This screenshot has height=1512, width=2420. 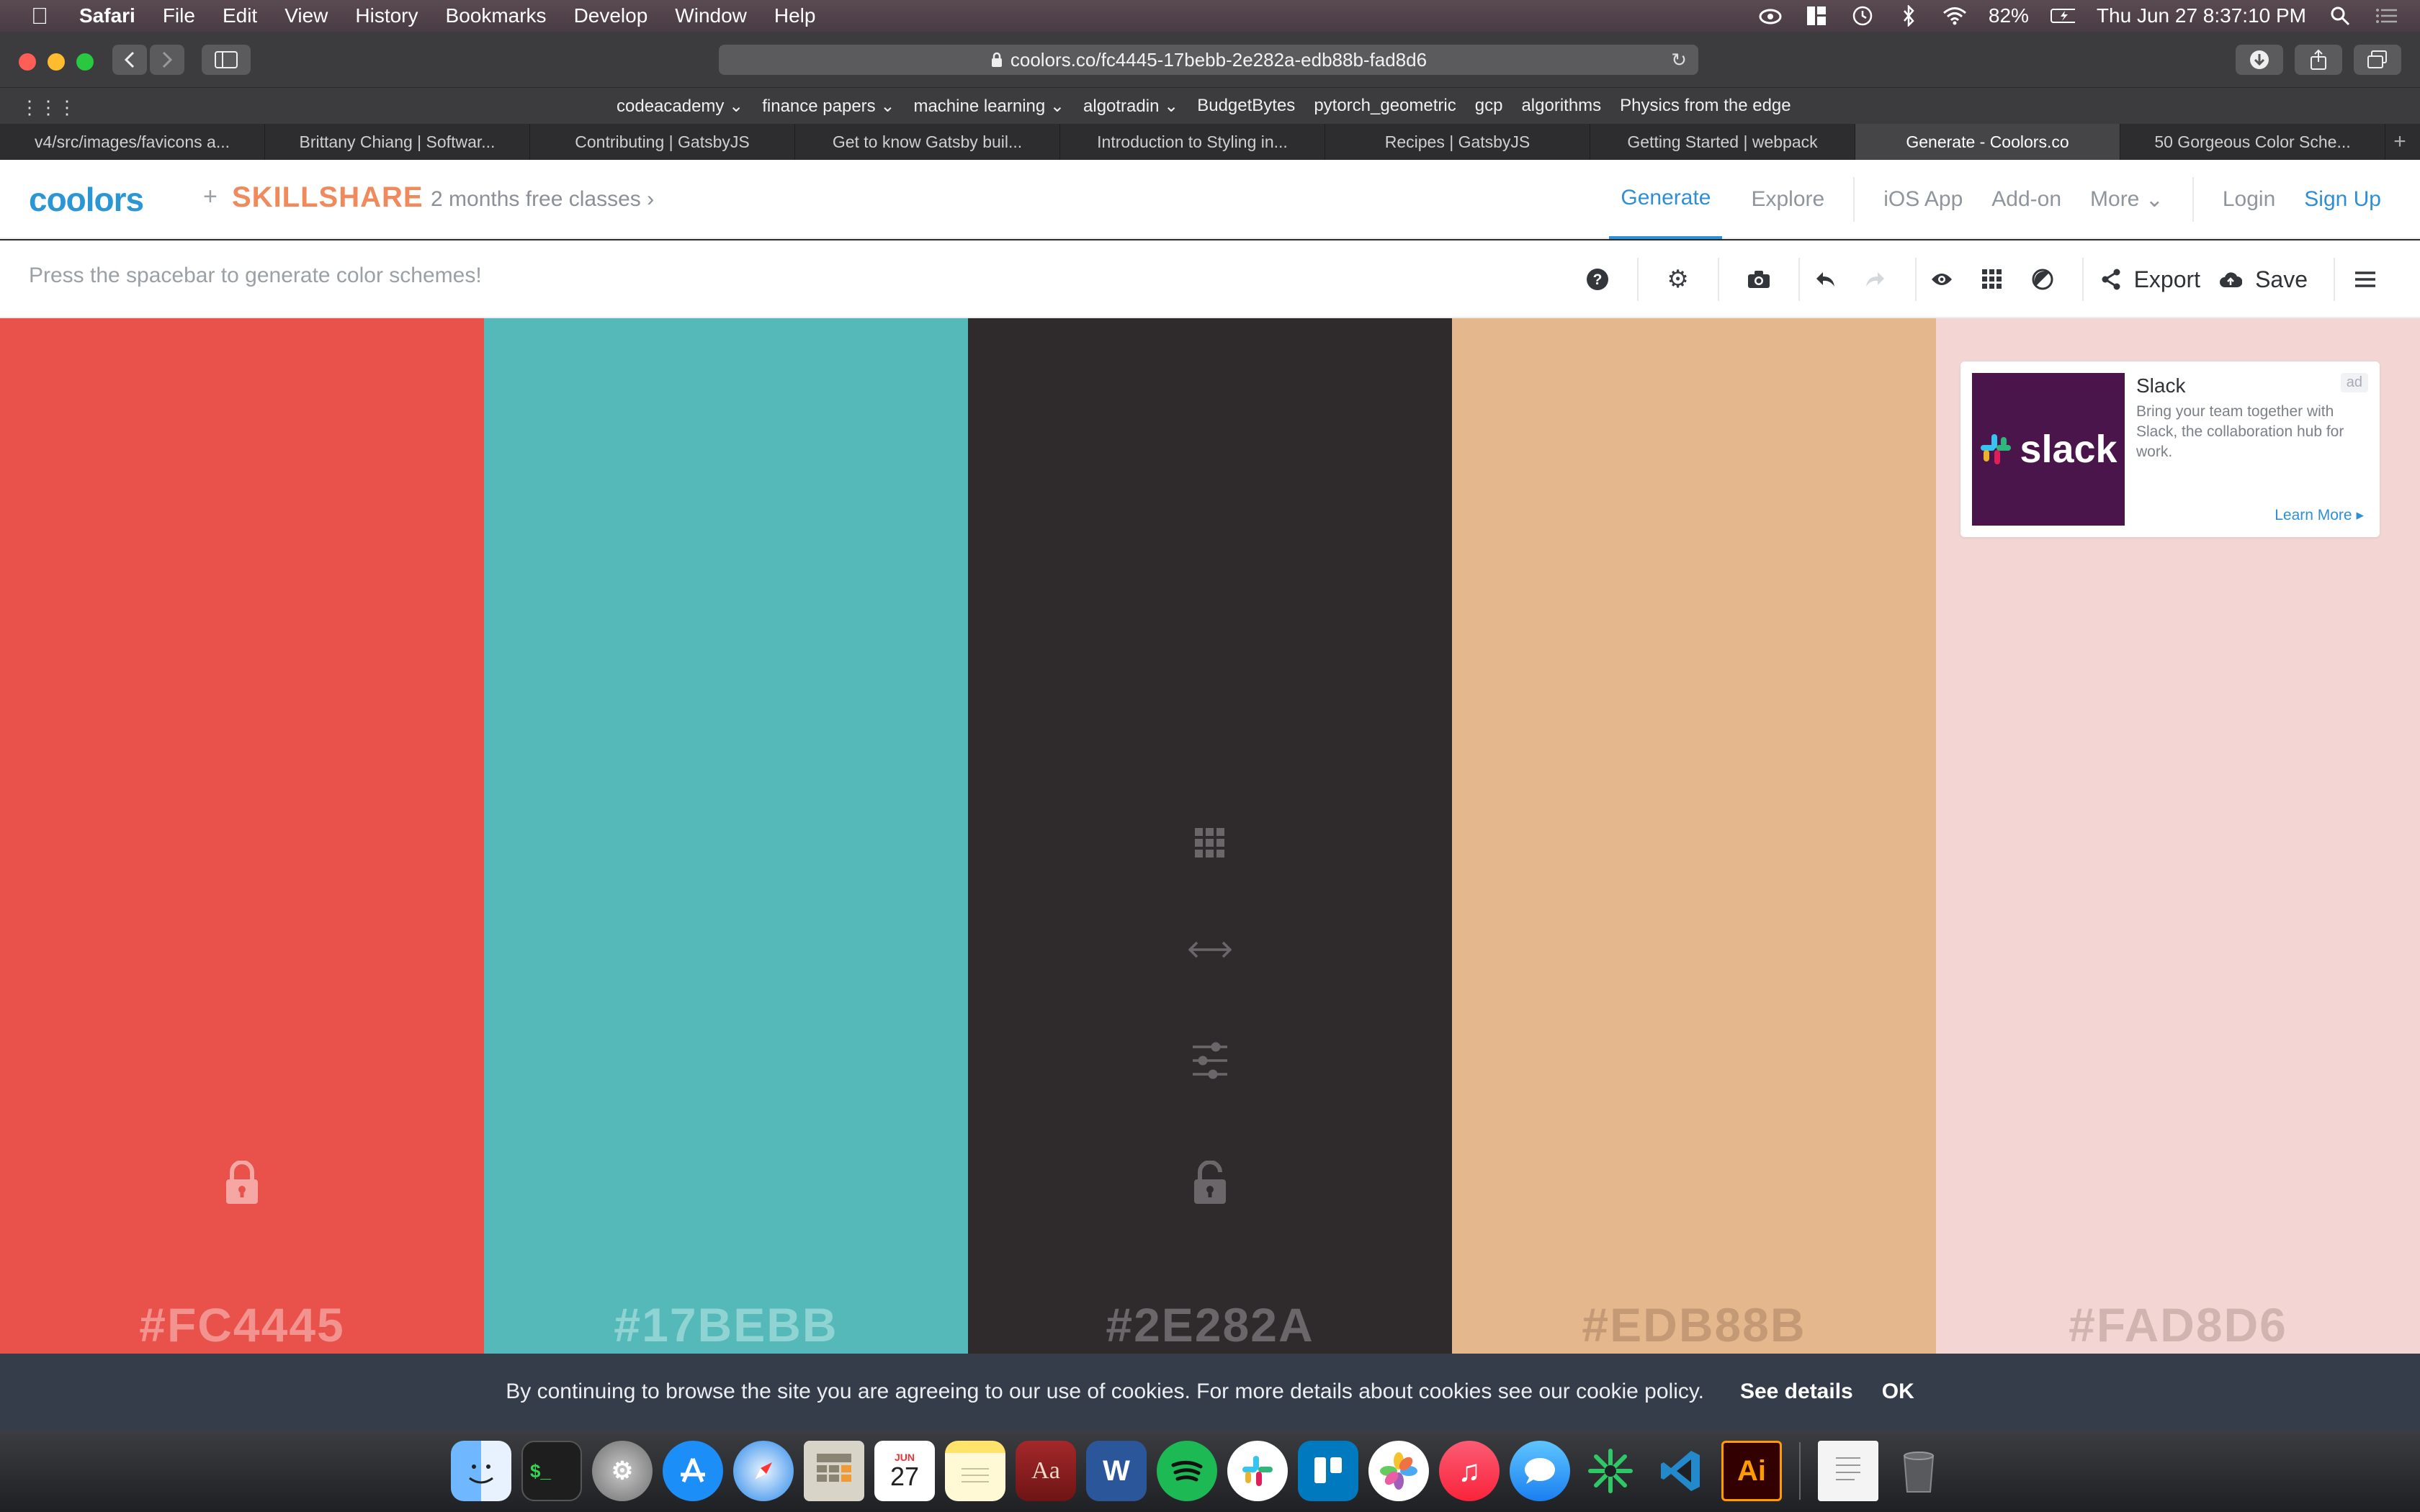 What do you see at coordinates (226, 60) in the screenshot?
I see `sidebar-toggle-button` at bounding box center [226, 60].